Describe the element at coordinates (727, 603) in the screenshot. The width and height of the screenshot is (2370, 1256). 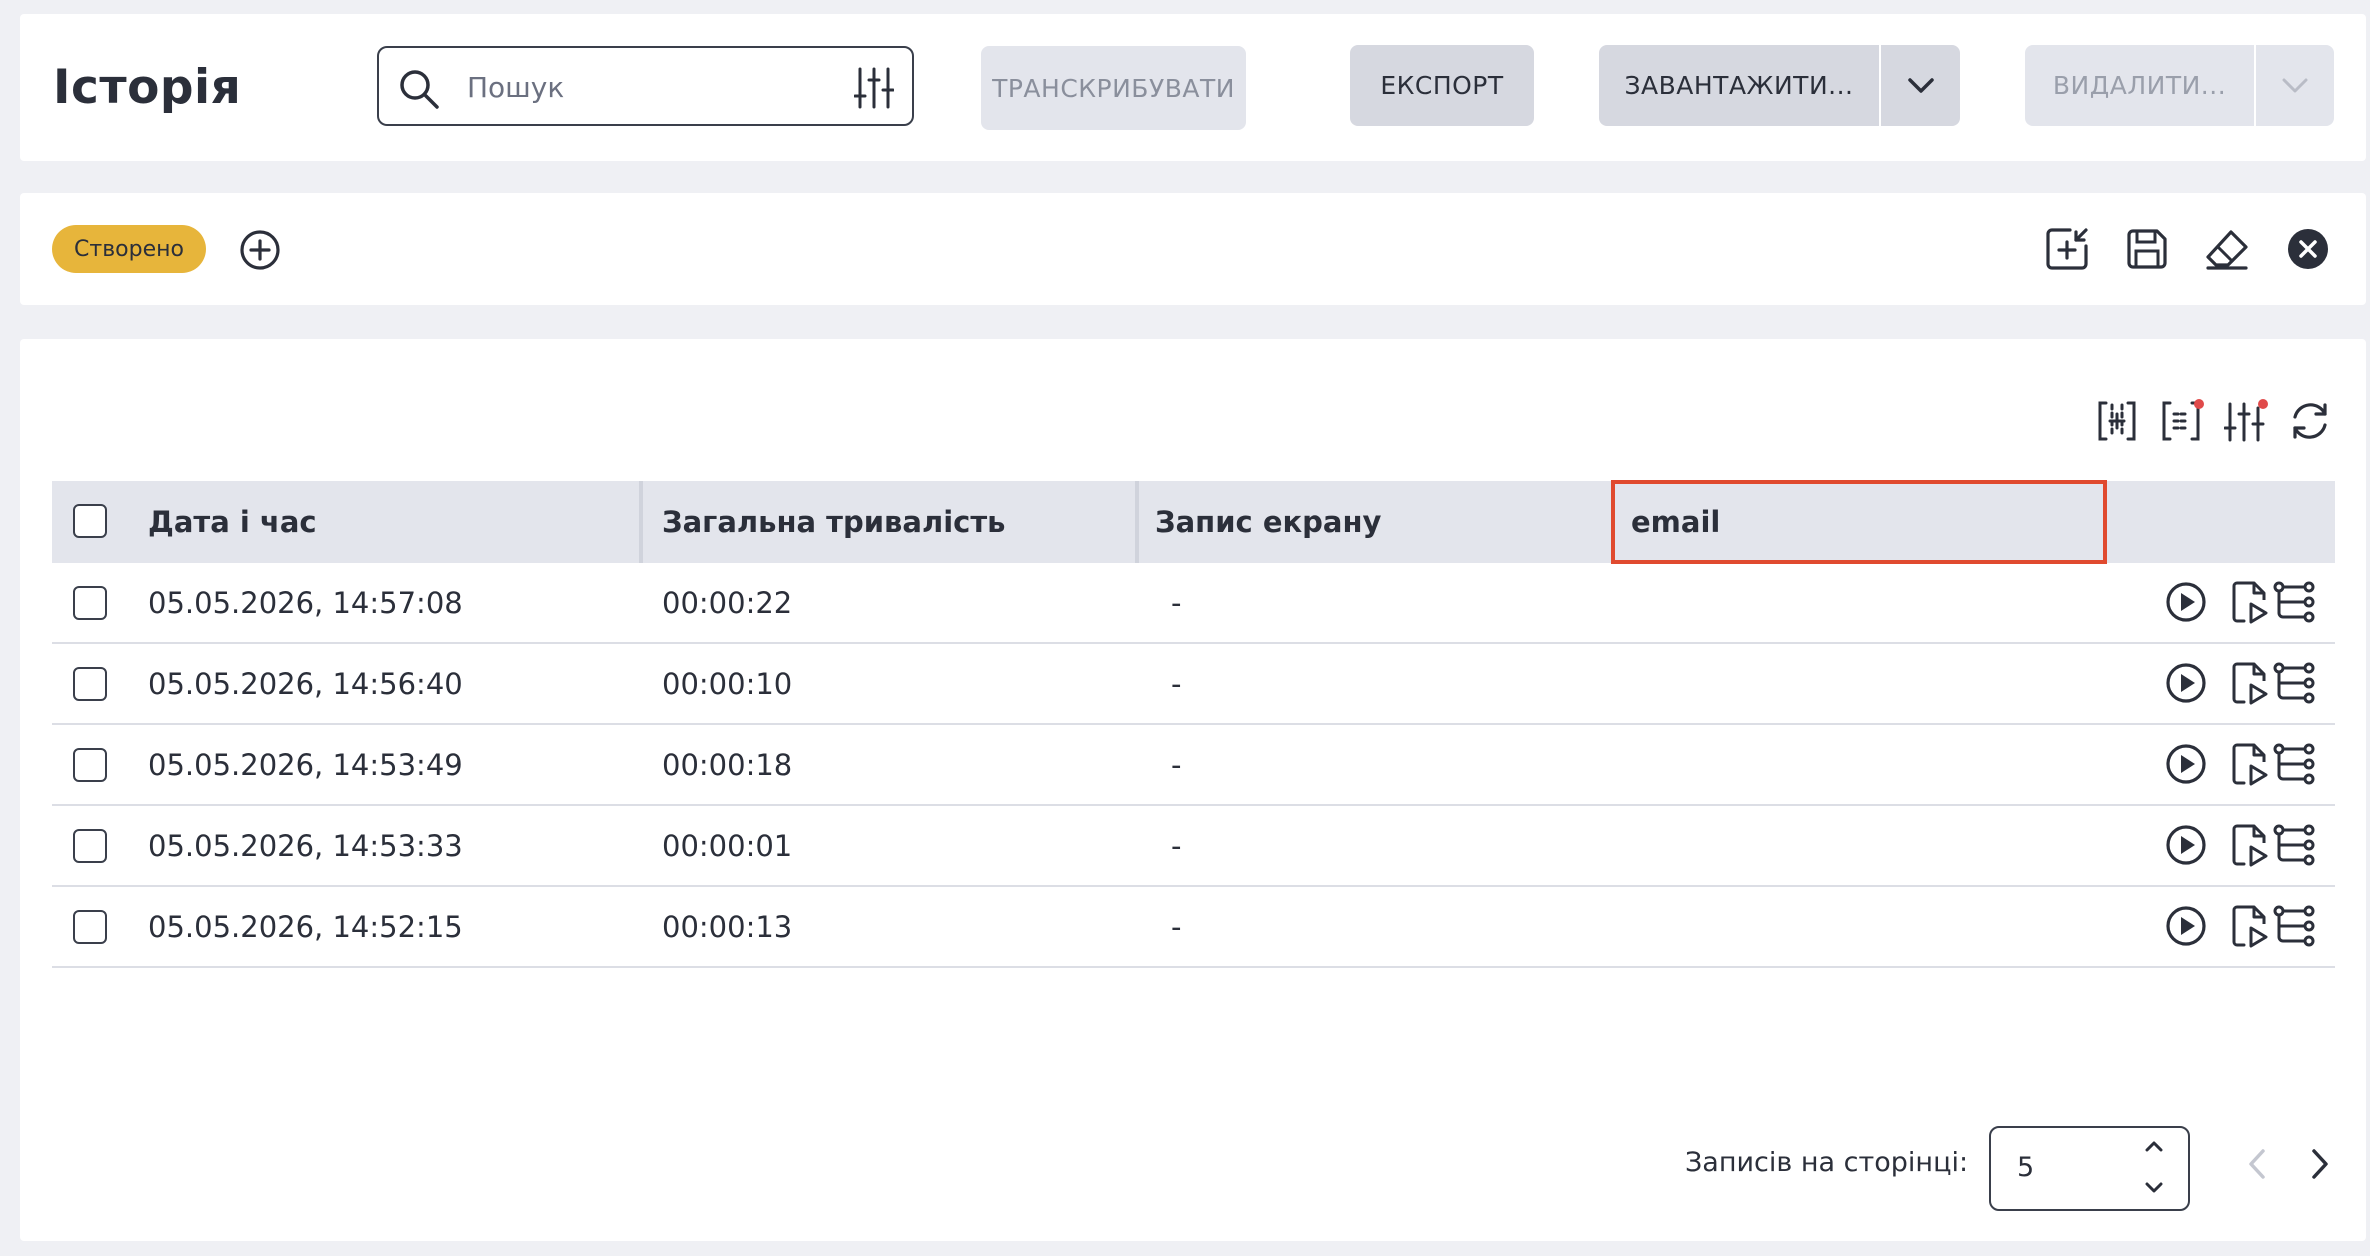
I see `cell-duration: 00:00:22` at that location.